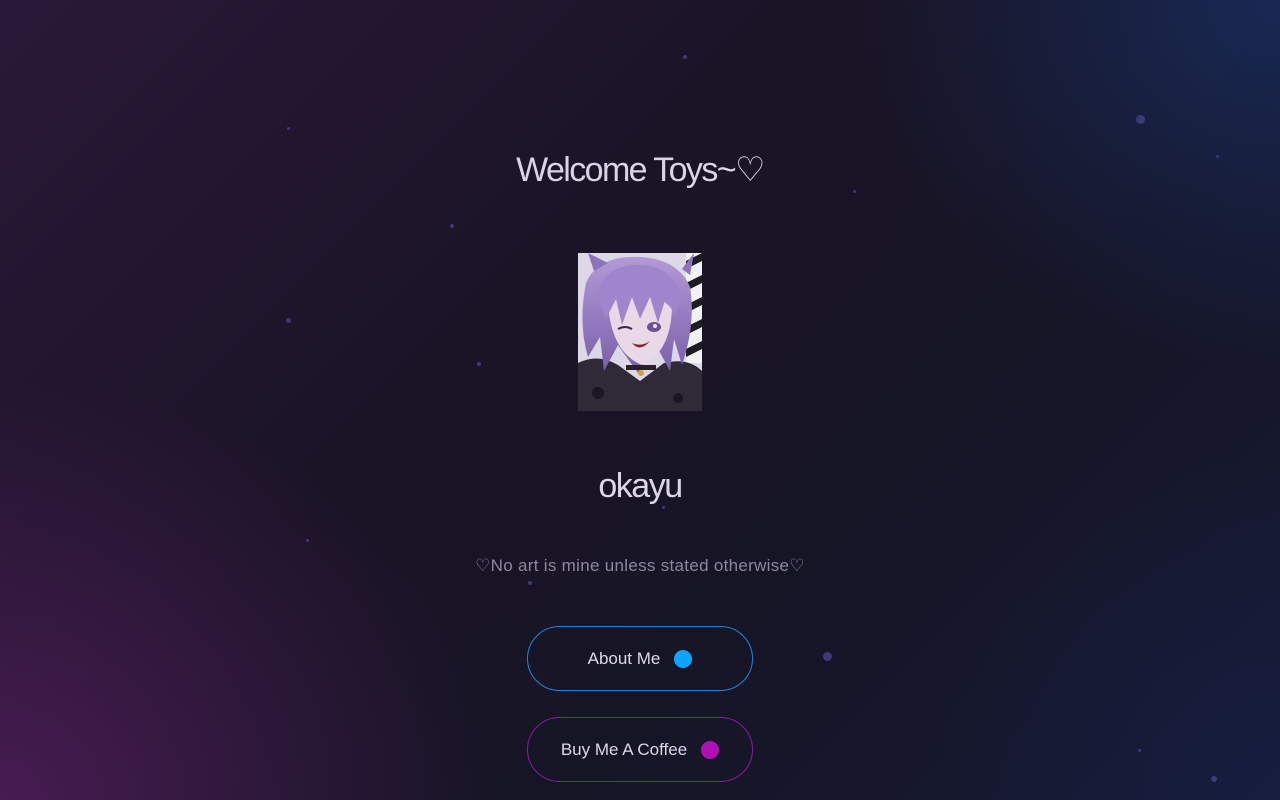  What do you see at coordinates (624, 658) in the screenshot?
I see `about-me-label: About Me` at bounding box center [624, 658].